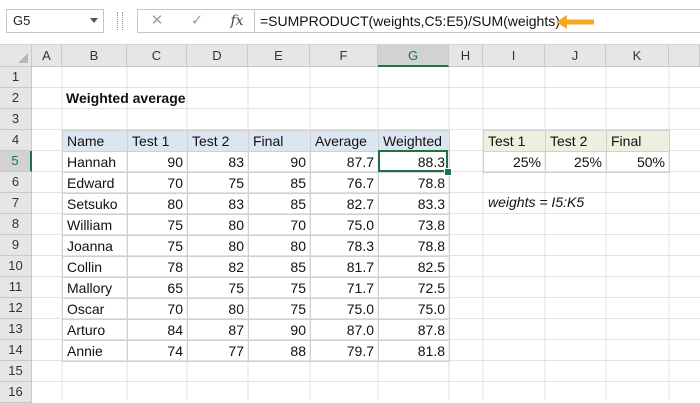 The width and height of the screenshot is (700, 403). I want to click on row-header-11: 11, so click(16, 287).